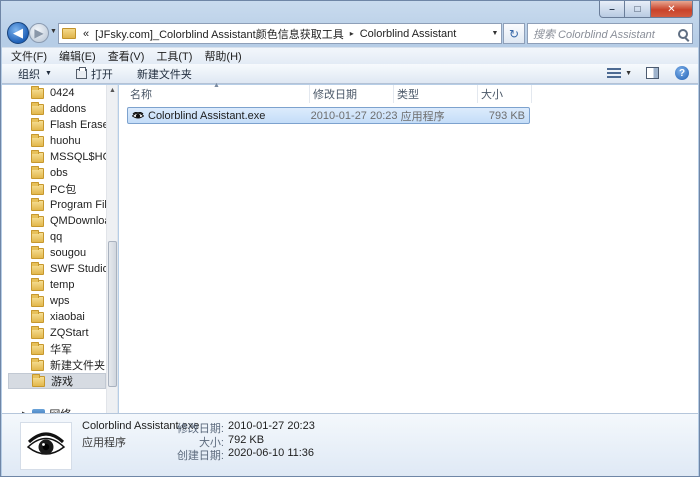 The height and width of the screenshot is (477, 700). Describe the element at coordinates (422, 116) in the screenshot. I see `file-type: 应用程序` at that location.